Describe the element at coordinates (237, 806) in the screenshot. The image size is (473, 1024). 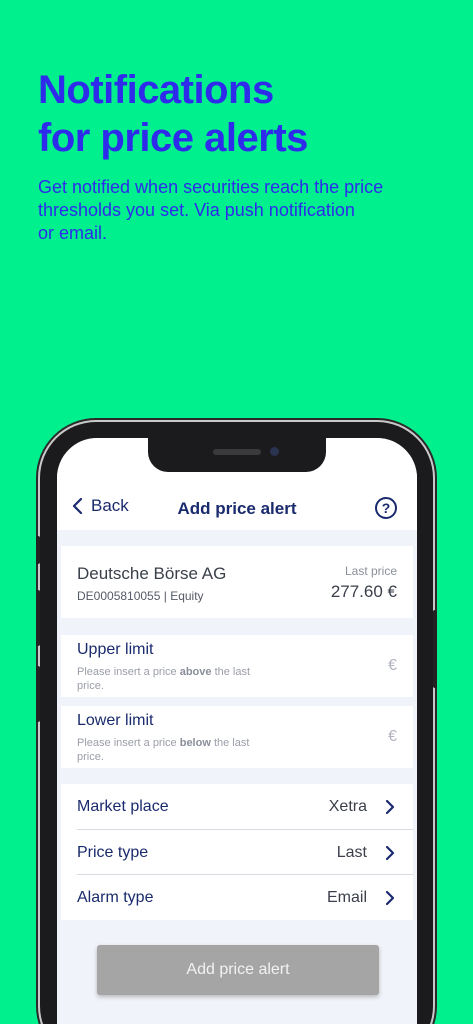
I see `option-row-market-place: Market place Xetra` at that location.